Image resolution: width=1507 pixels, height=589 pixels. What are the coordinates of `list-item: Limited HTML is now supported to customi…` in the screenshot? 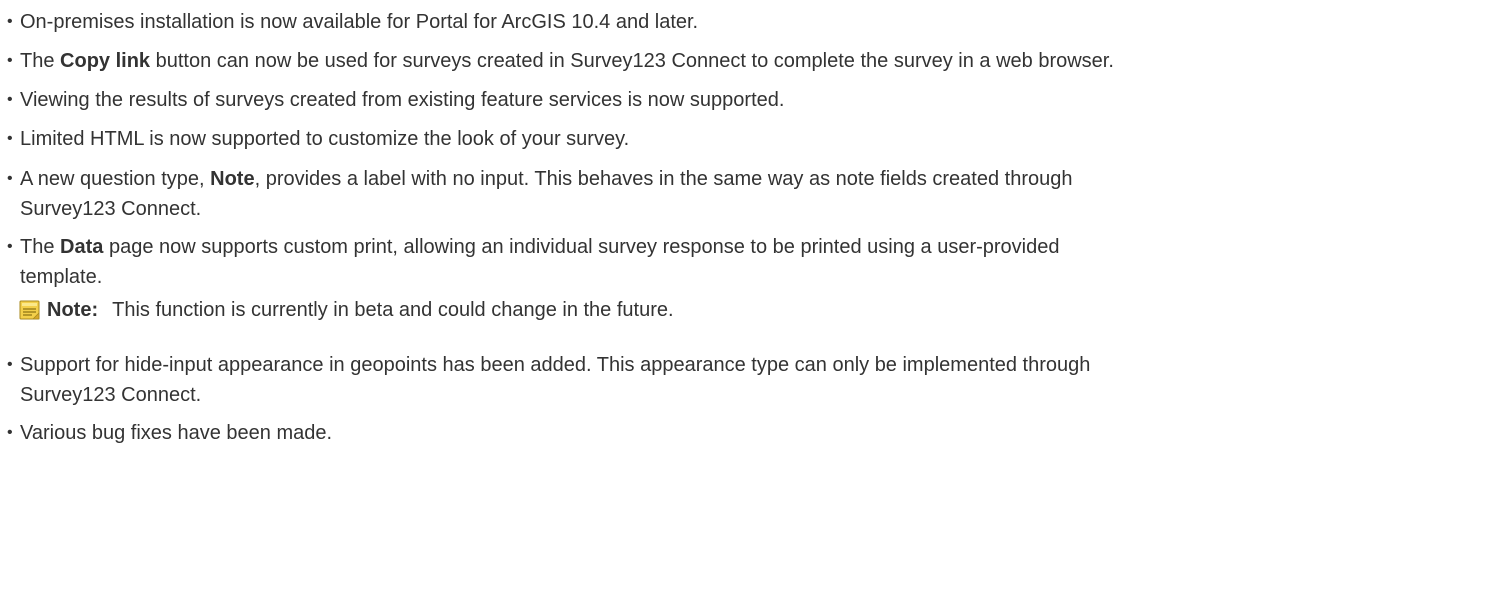 It's located at (314, 139).